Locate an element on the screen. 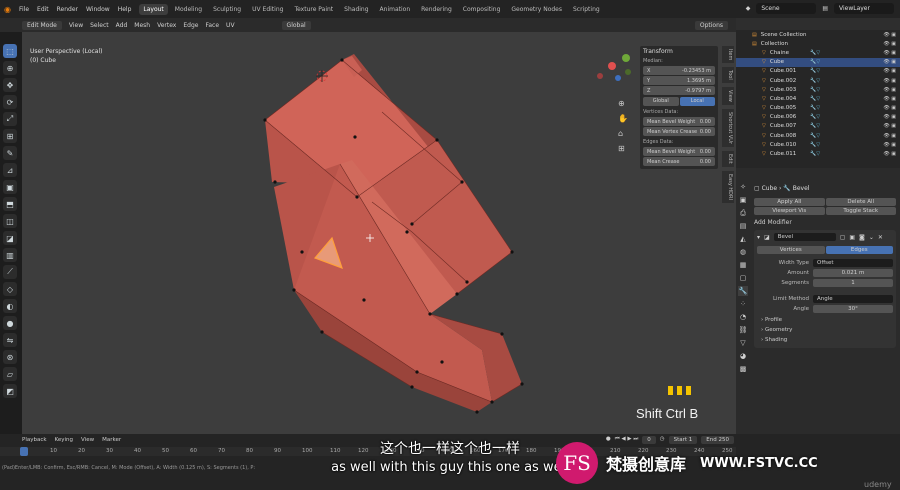  tab-item: Item is located at coordinates (728, 55).